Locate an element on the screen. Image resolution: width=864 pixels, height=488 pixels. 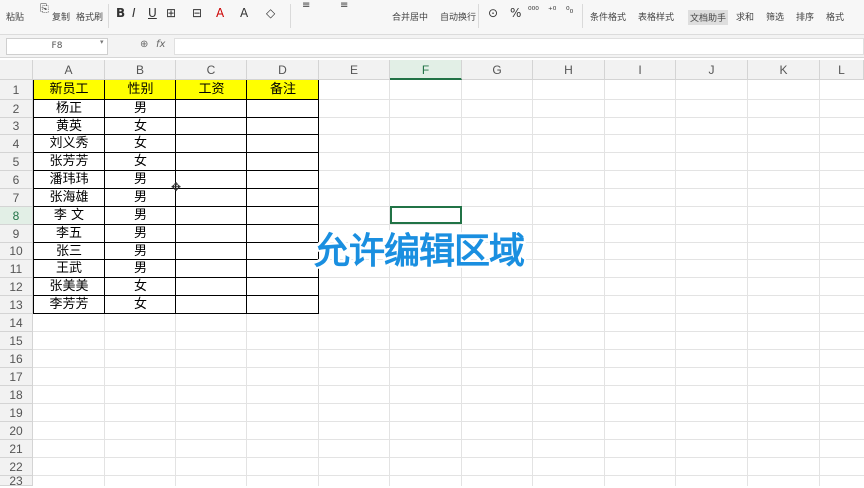
filter-button: 筛选 is located at coordinates (775, 16).